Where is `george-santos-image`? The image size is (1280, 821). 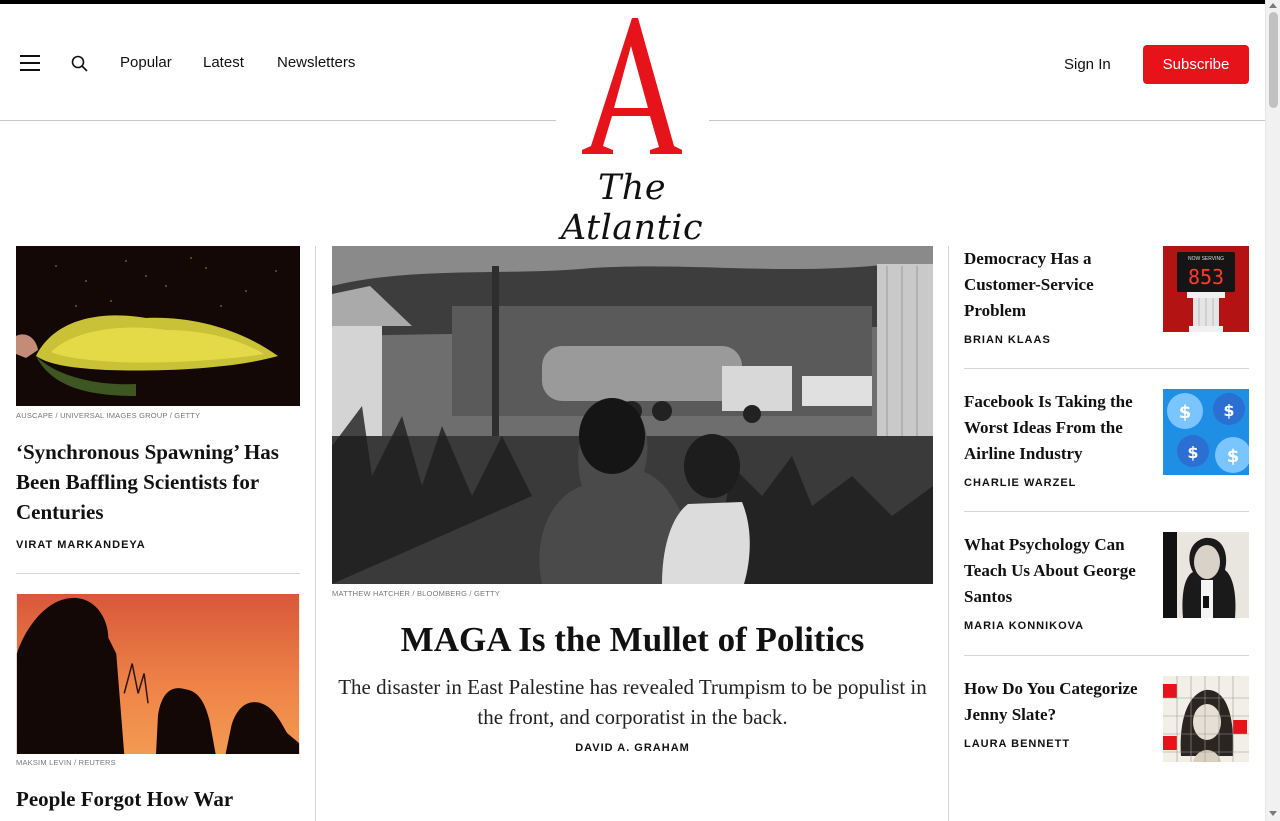 george-santos-image is located at coordinates (1206, 575).